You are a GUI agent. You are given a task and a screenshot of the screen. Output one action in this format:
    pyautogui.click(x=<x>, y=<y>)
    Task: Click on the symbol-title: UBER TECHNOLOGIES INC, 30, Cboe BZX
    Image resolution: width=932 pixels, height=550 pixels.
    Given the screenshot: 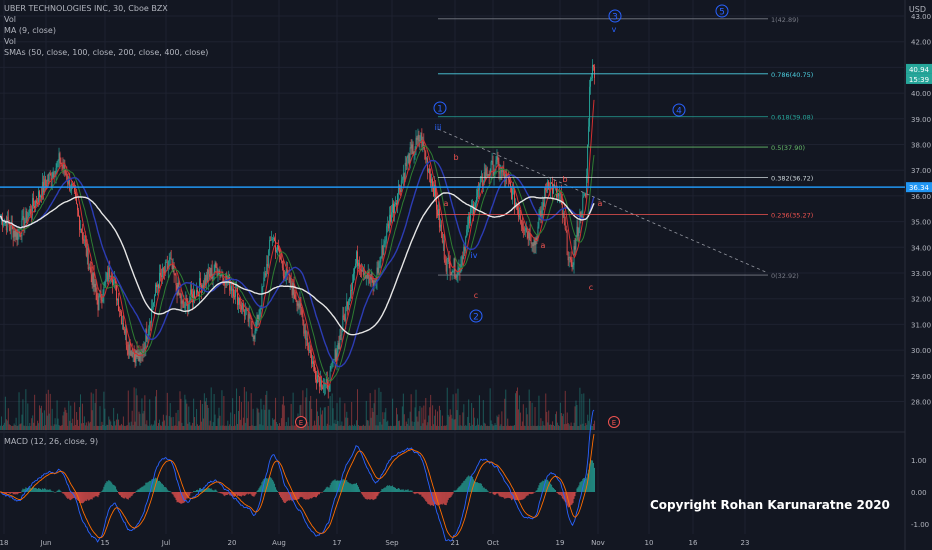 What is the action you would take?
    pyautogui.click(x=106, y=8)
    